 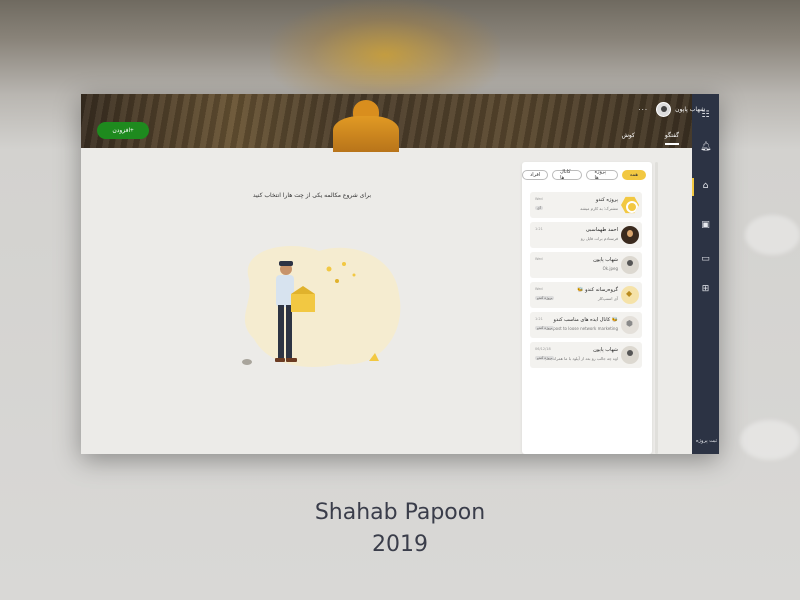 What do you see at coordinates (289, 332) in the screenshot?
I see `person-legs-right` at bounding box center [289, 332].